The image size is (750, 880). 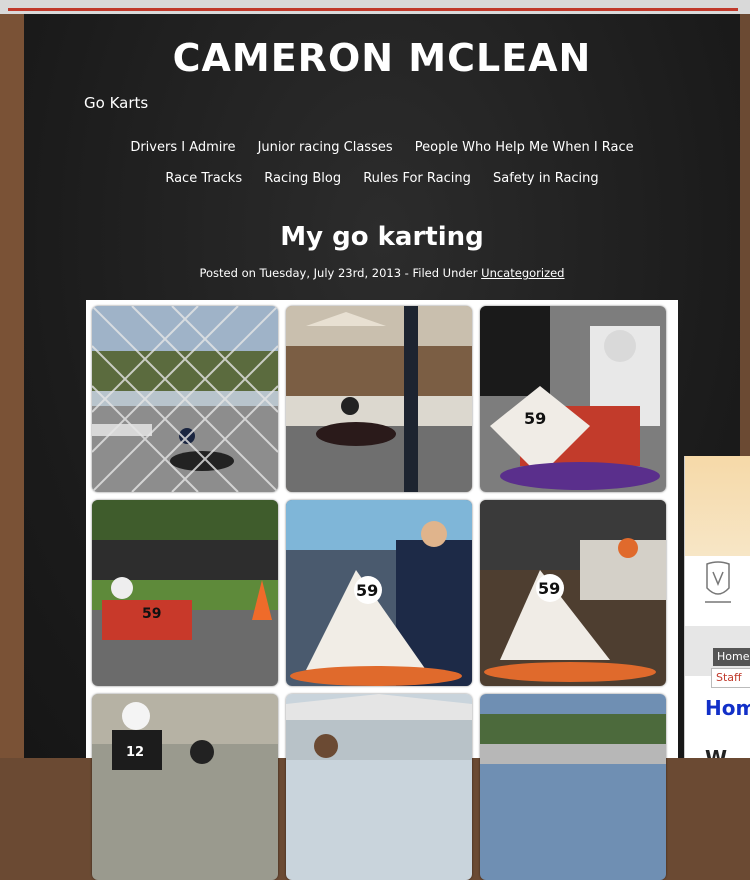 I want to click on kart-behind-fence-image, so click(x=185, y=399).